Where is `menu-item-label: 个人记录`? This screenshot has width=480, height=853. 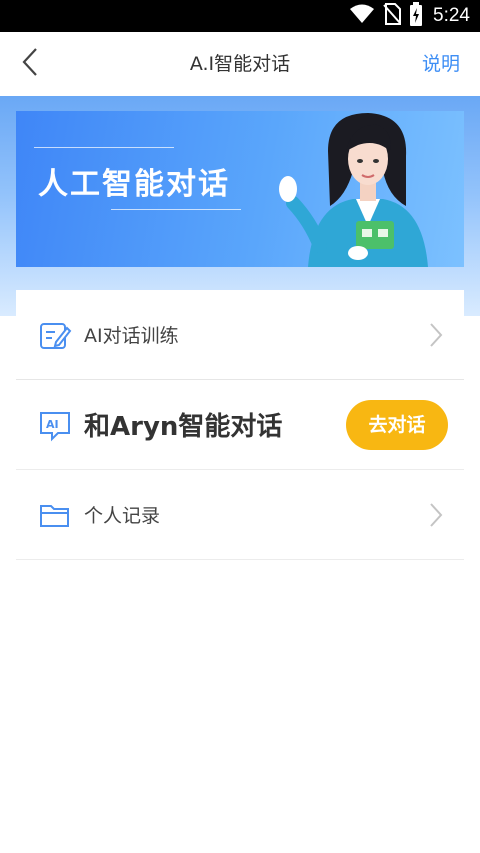
menu-item-label: 个人记录 is located at coordinates (122, 516).